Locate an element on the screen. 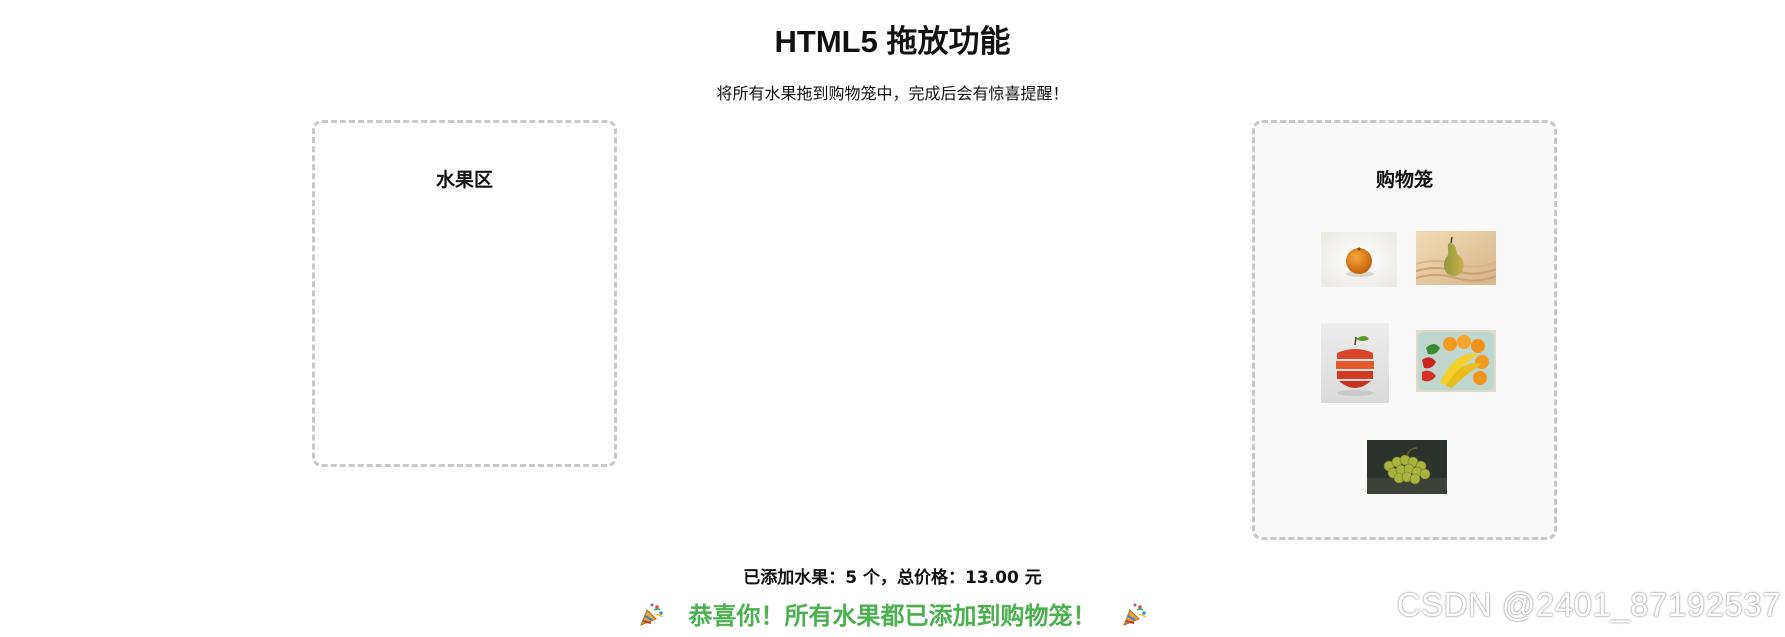 This screenshot has width=1785, height=637. fruit-pear is located at coordinates (1456, 258).